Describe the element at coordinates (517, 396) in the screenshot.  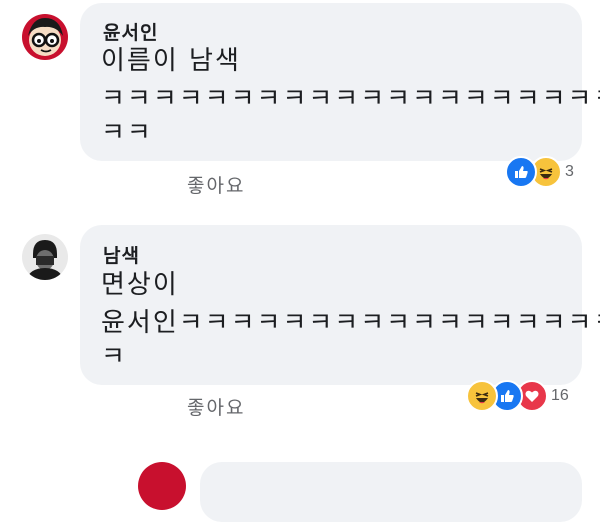
I see `reaction-summary: 16` at that location.